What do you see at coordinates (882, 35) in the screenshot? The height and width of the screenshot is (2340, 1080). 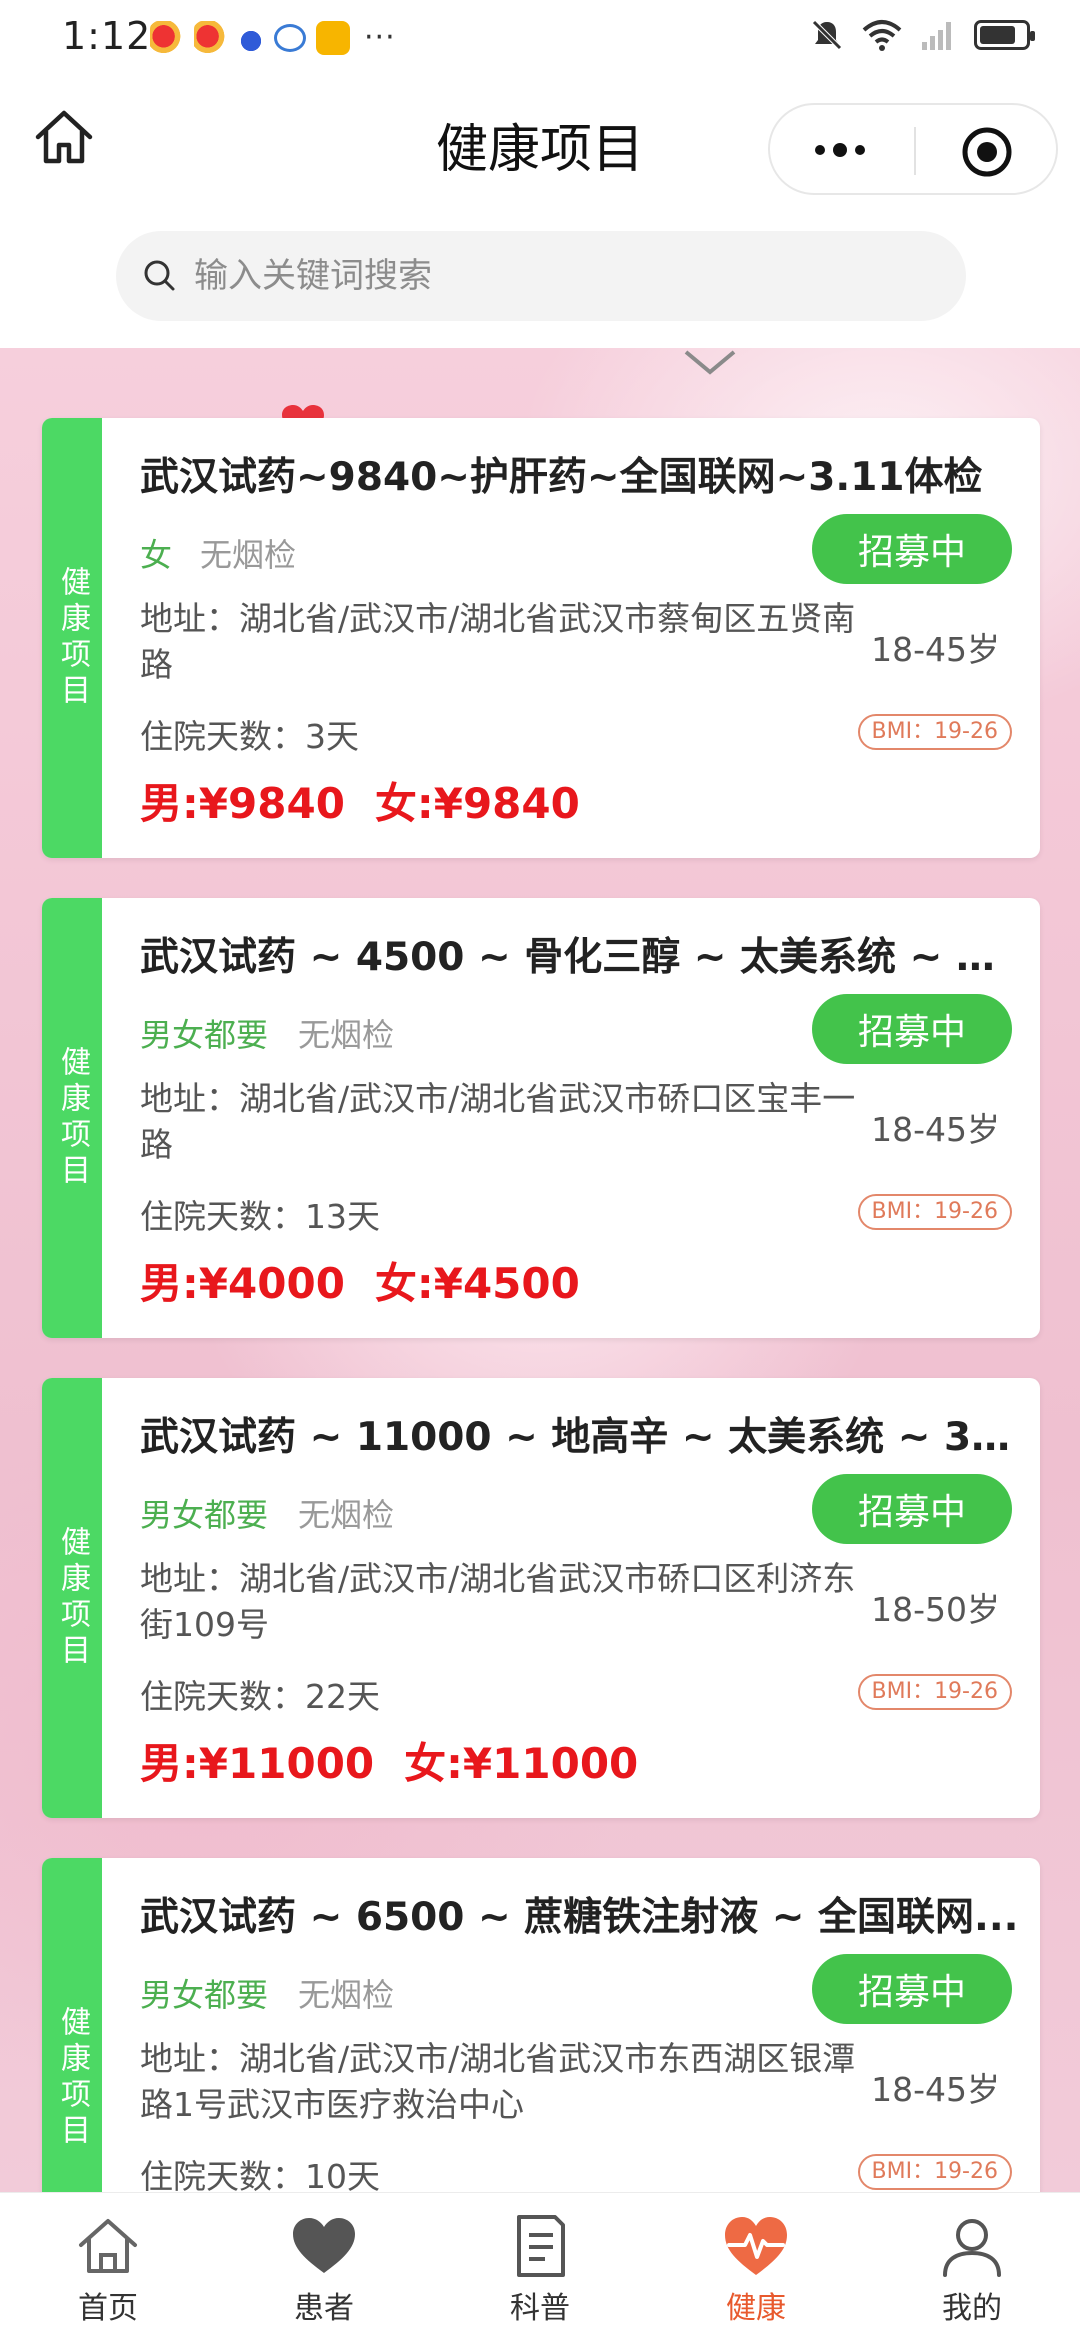 I see `wifi-icon` at bounding box center [882, 35].